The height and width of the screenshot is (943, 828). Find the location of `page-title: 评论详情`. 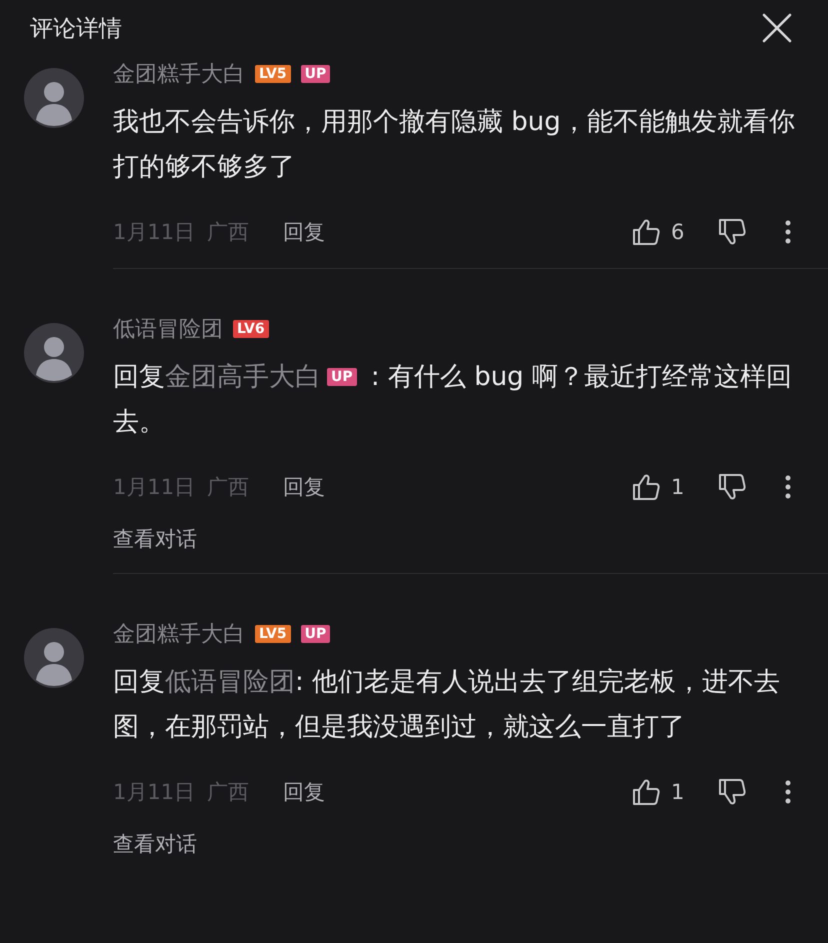

page-title: 评论详情 is located at coordinates (76, 29).